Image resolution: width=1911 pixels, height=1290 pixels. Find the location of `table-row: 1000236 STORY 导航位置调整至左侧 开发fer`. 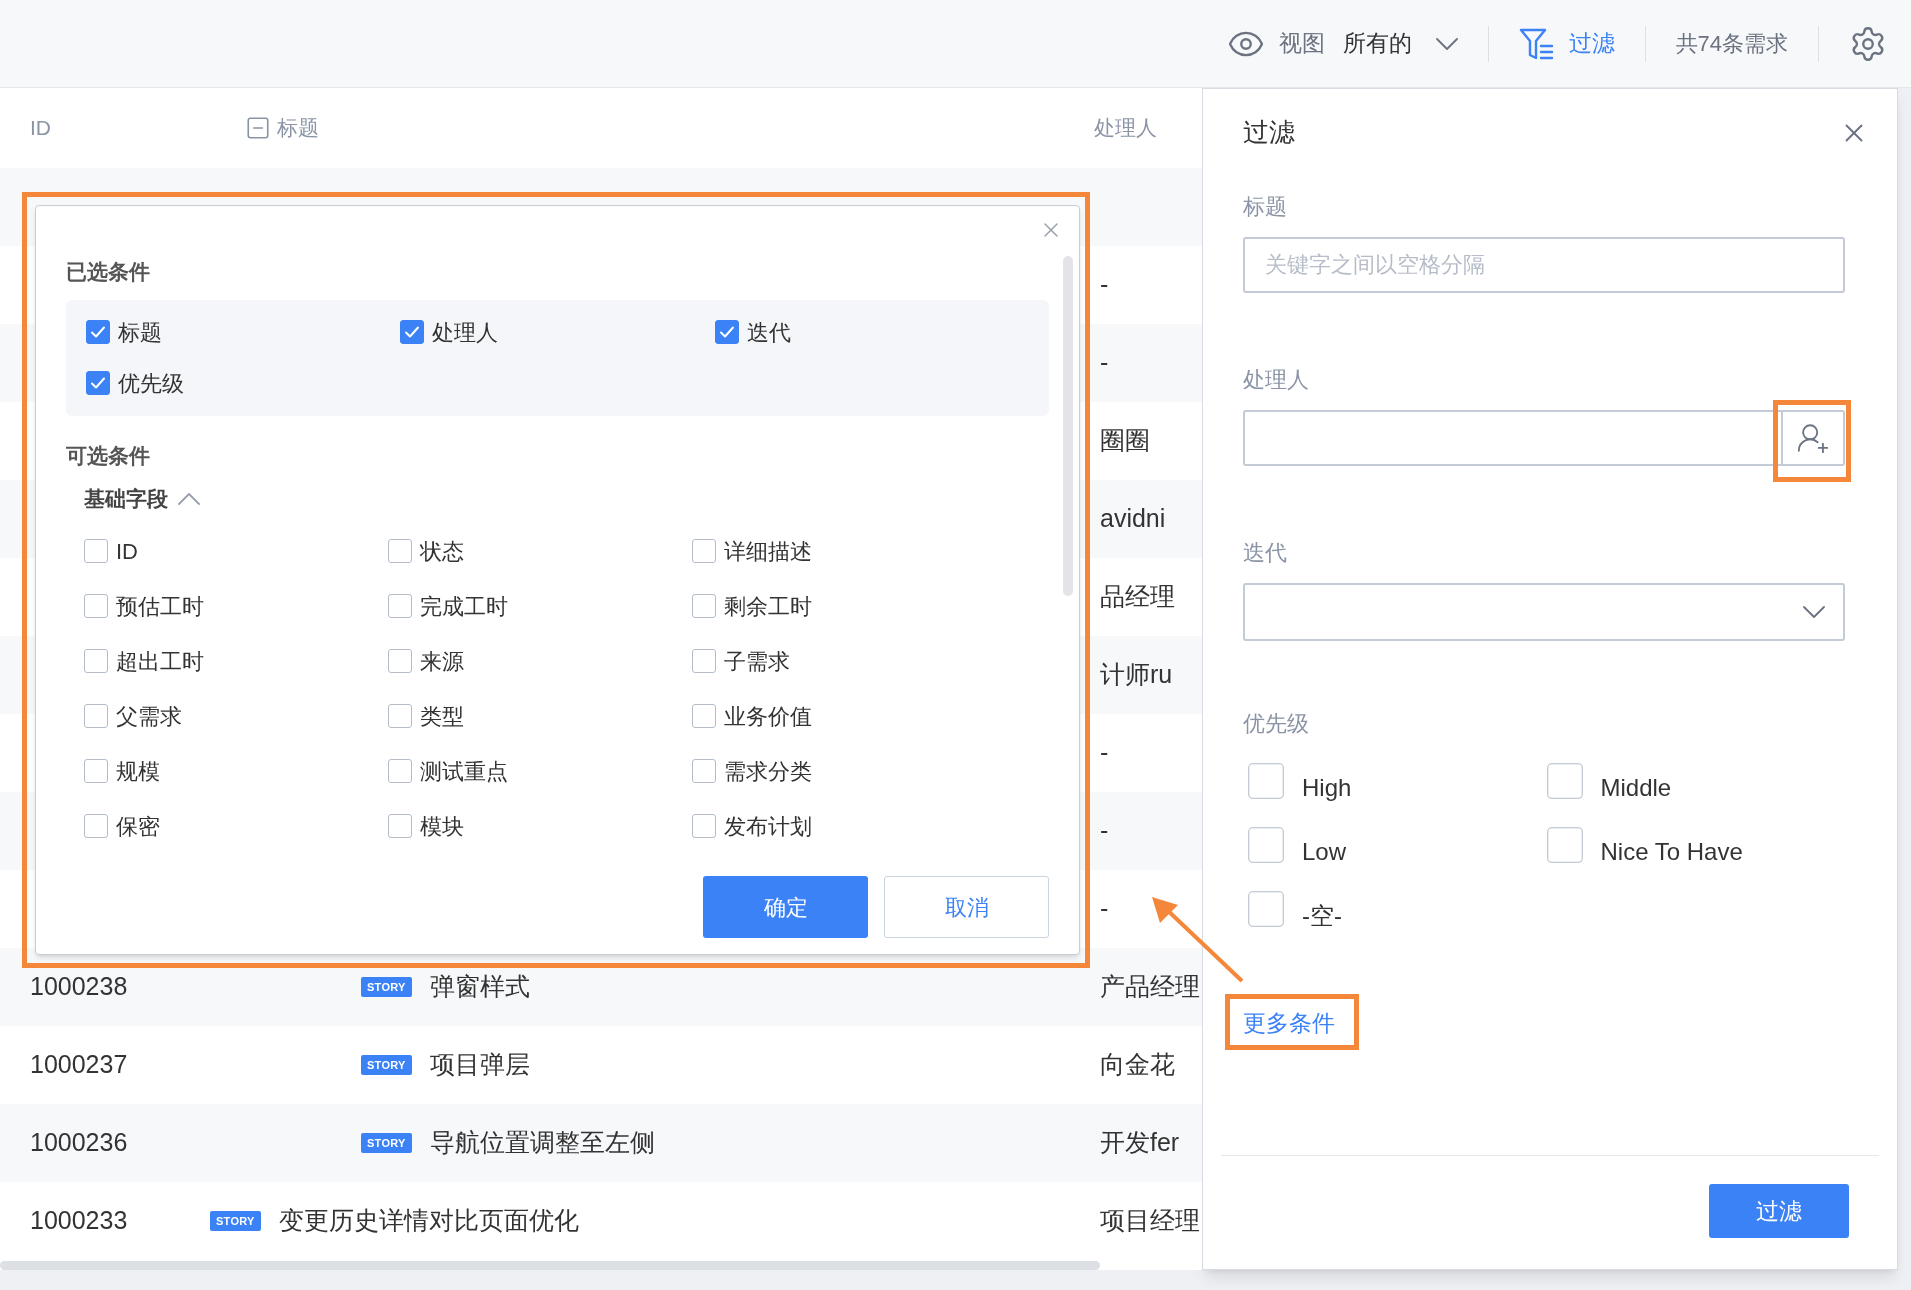

table-row: 1000236 STORY 导航位置调整至左侧 开发fer is located at coordinates (601, 1143).